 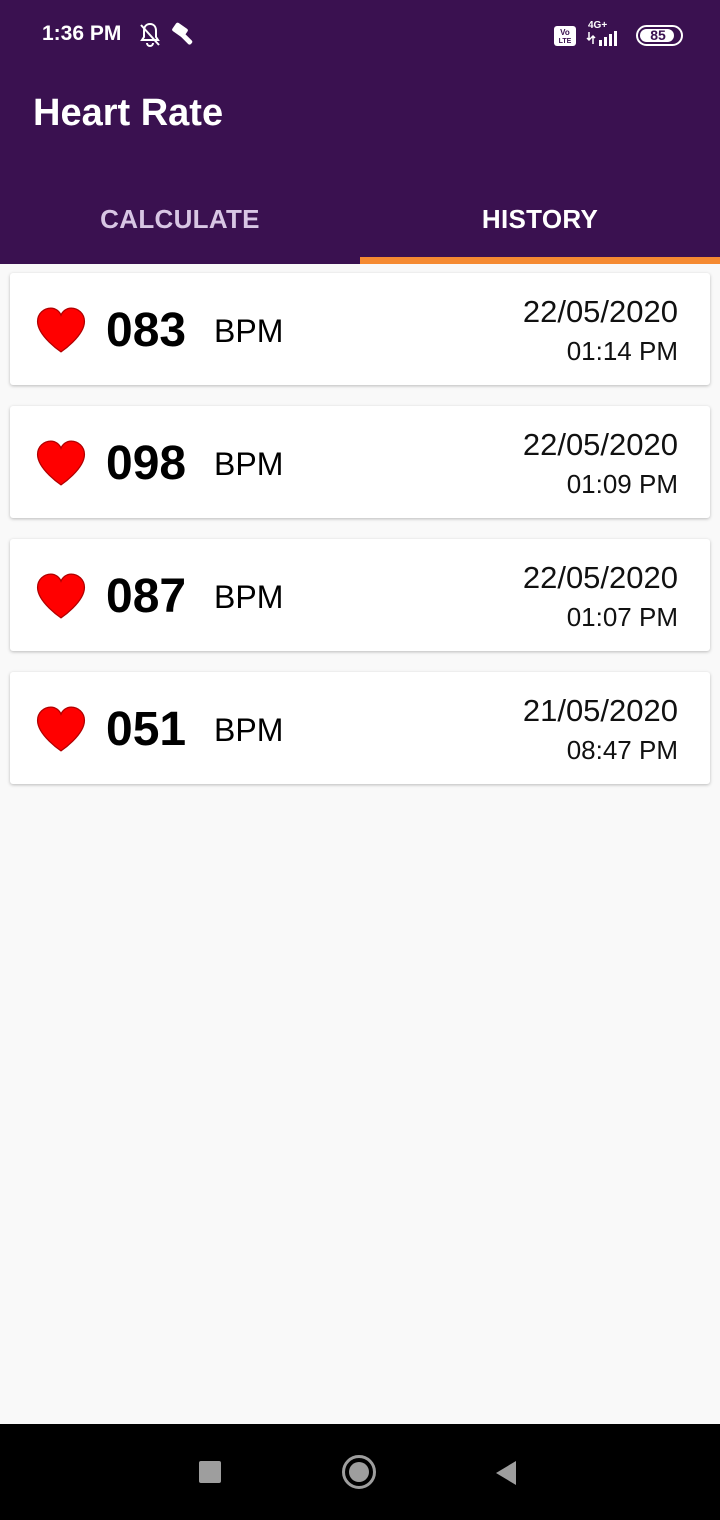 I want to click on recents-square-icon, so click(x=210, y=1472).